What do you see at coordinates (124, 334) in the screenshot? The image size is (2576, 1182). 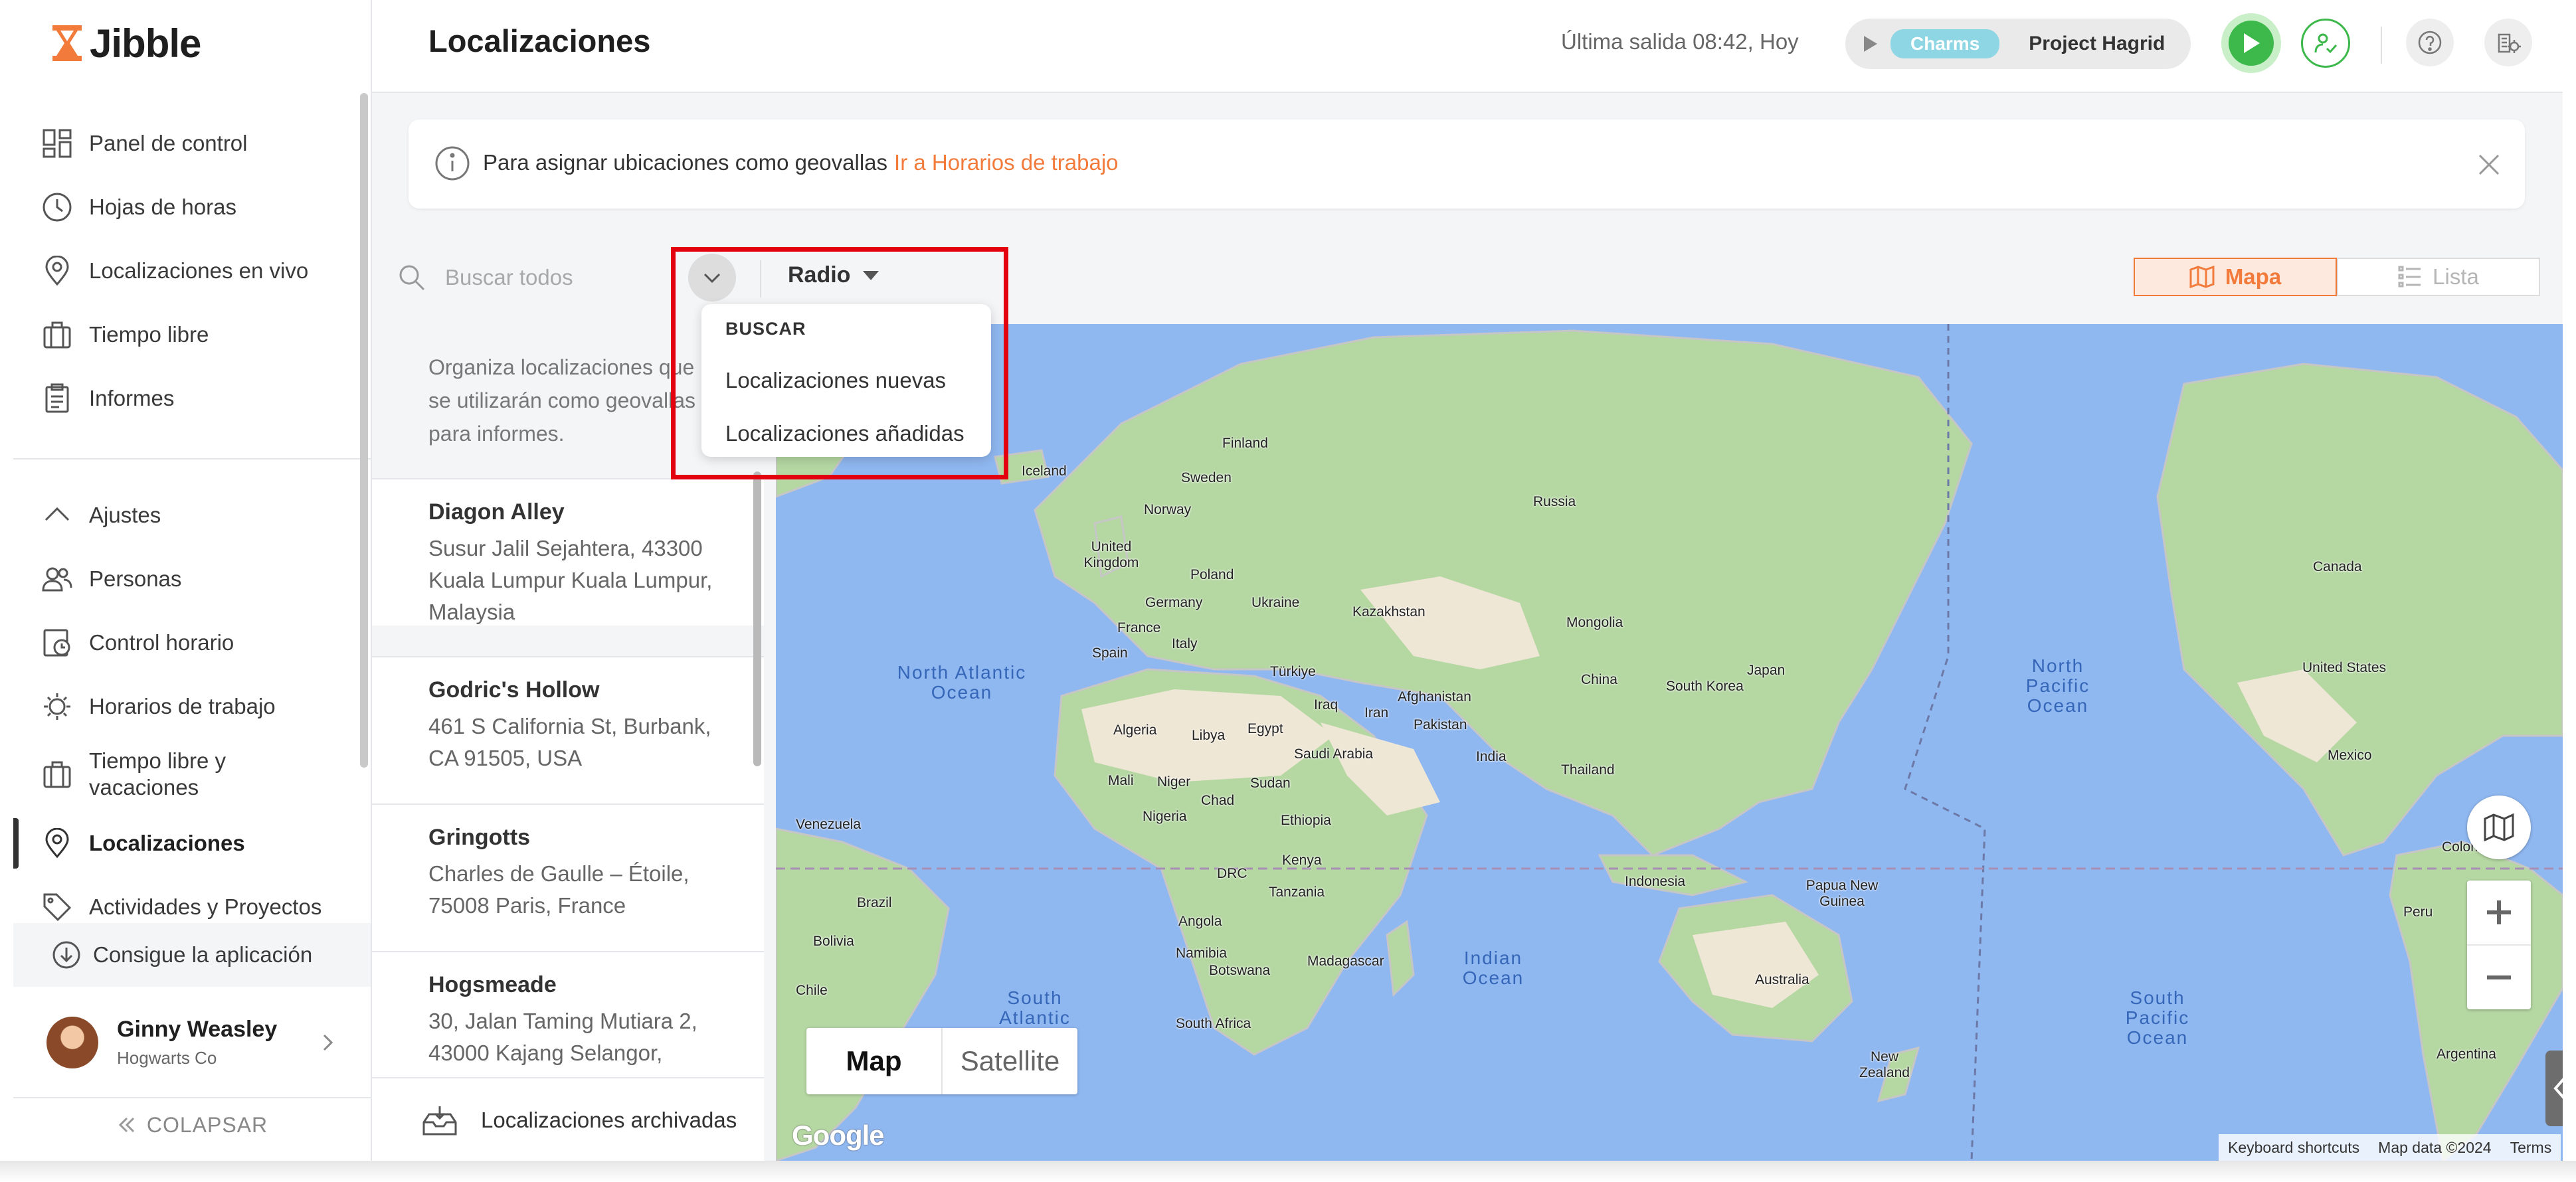 I see `sidebar-item-time-off: Tiempo libre` at bounding box center [124, 334].